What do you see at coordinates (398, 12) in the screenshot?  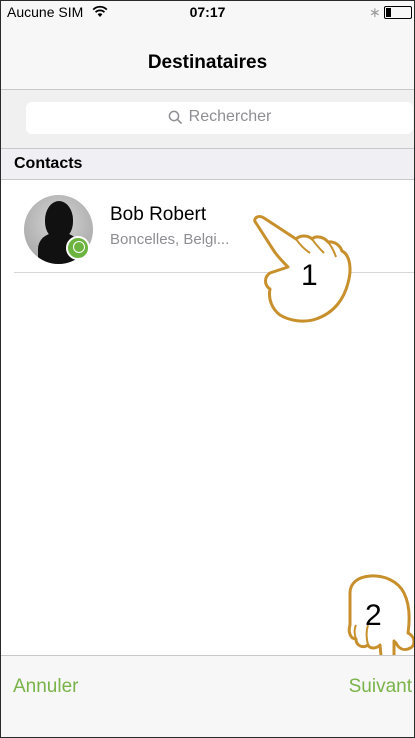 I see `battery-icon` at bounding box center [398, 12].